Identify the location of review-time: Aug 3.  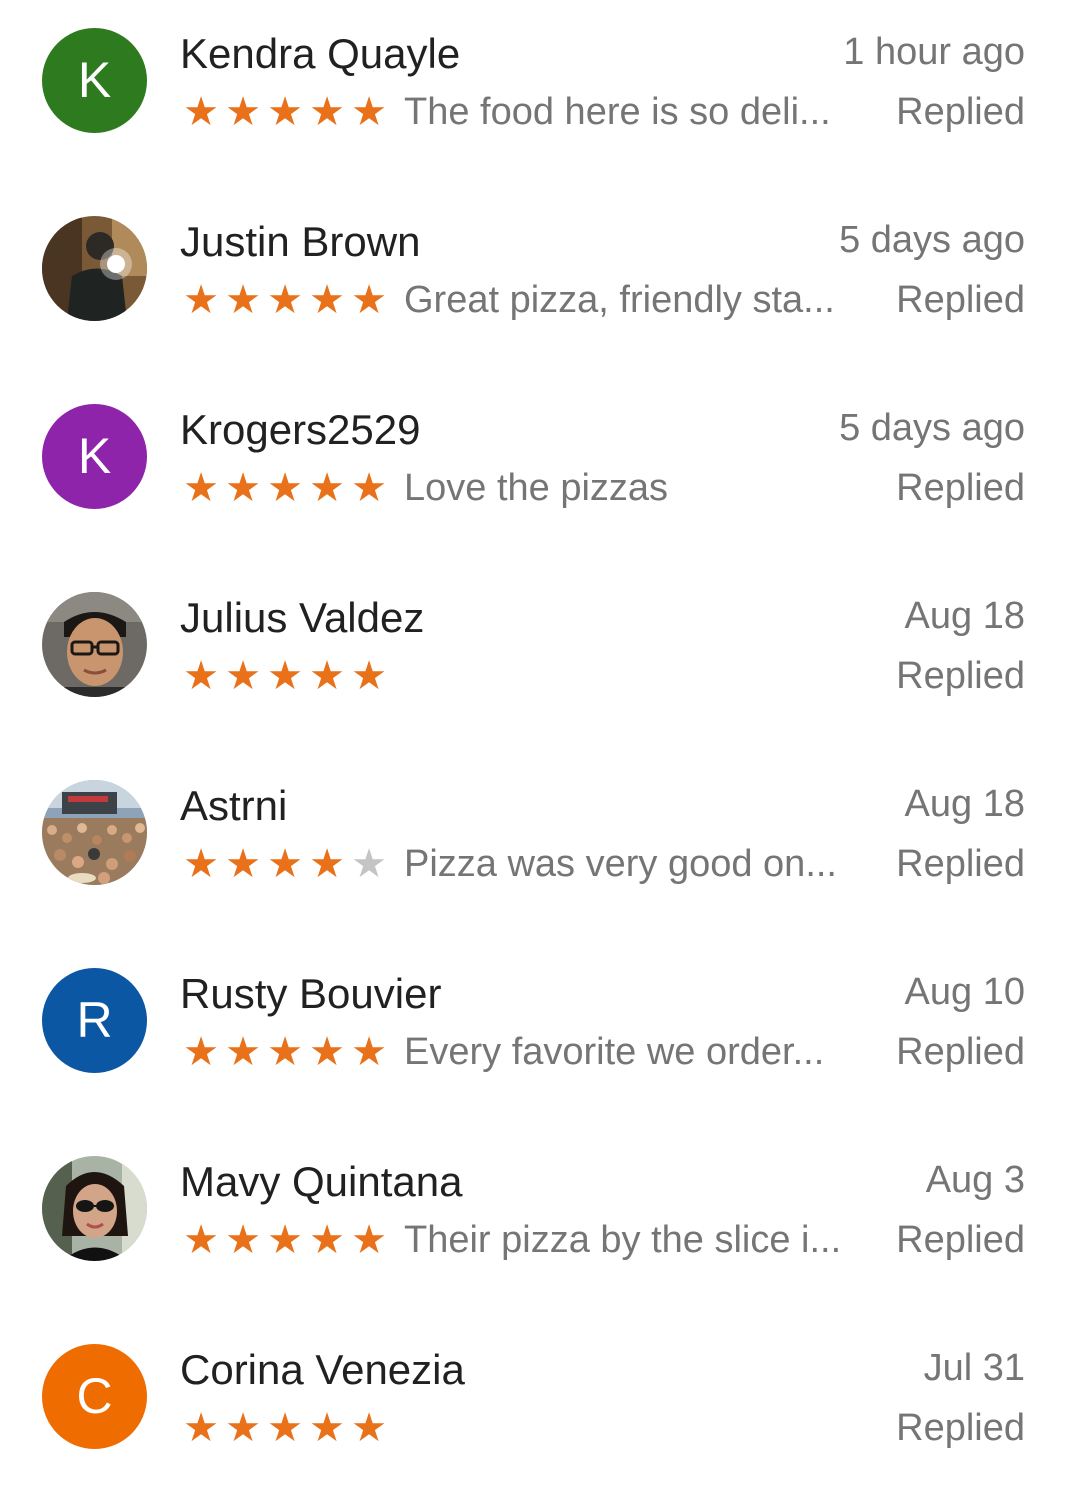
(975, 1180).